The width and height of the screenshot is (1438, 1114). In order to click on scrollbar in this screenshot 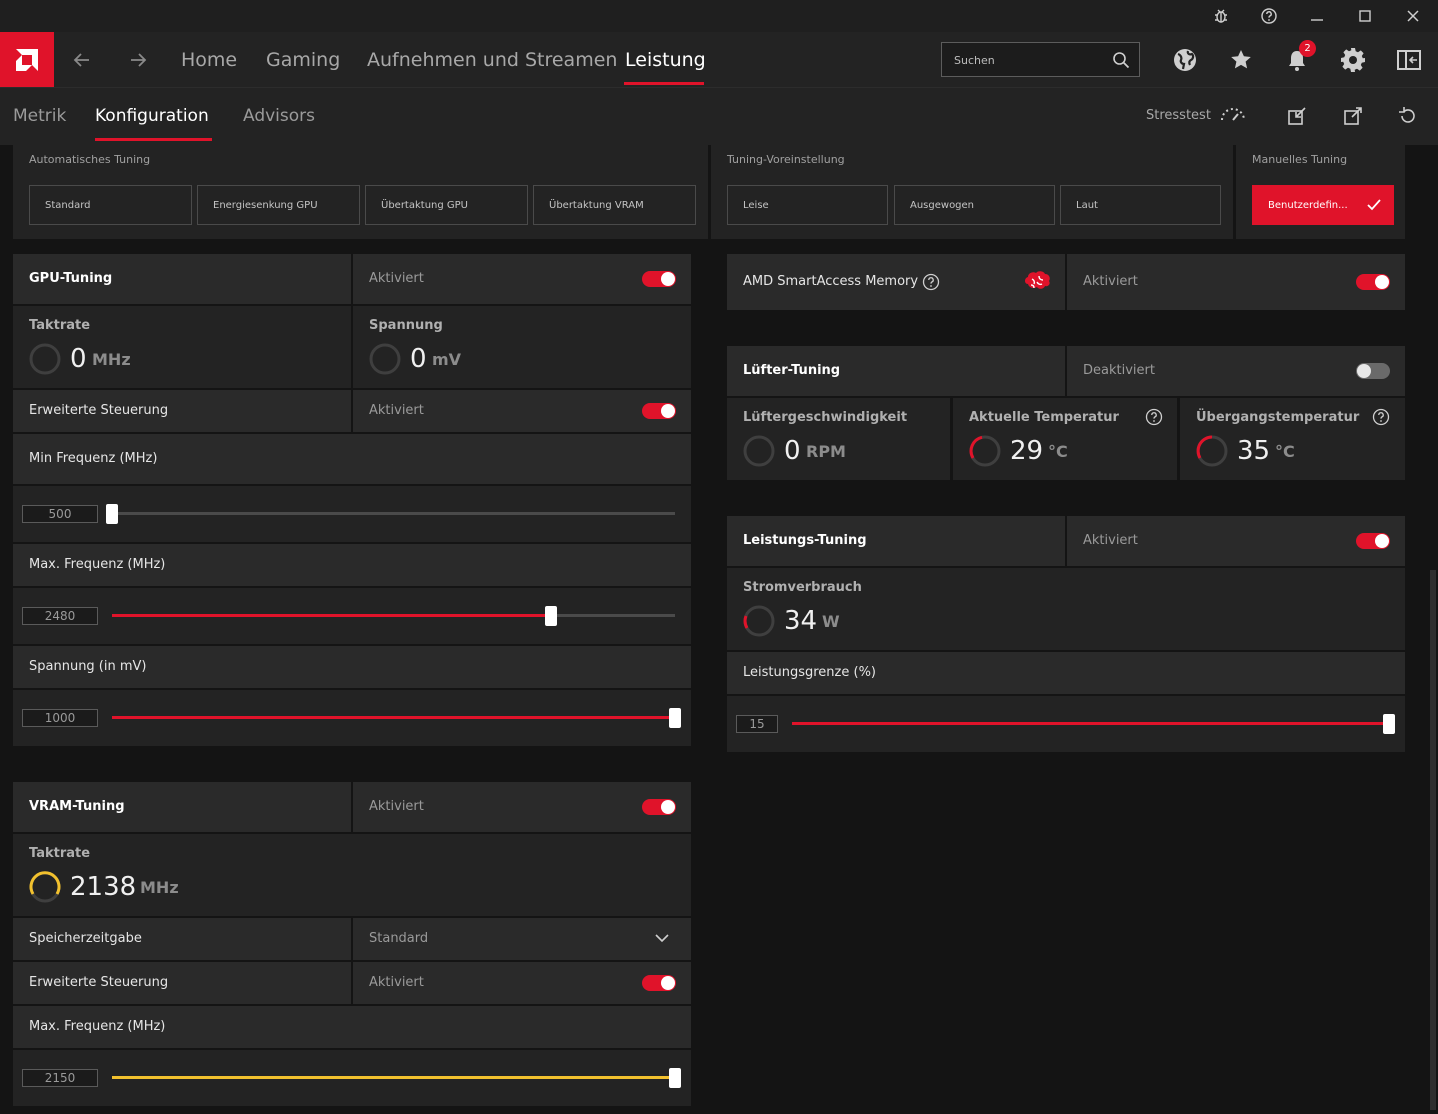, I will do `click(1433, 840)`.